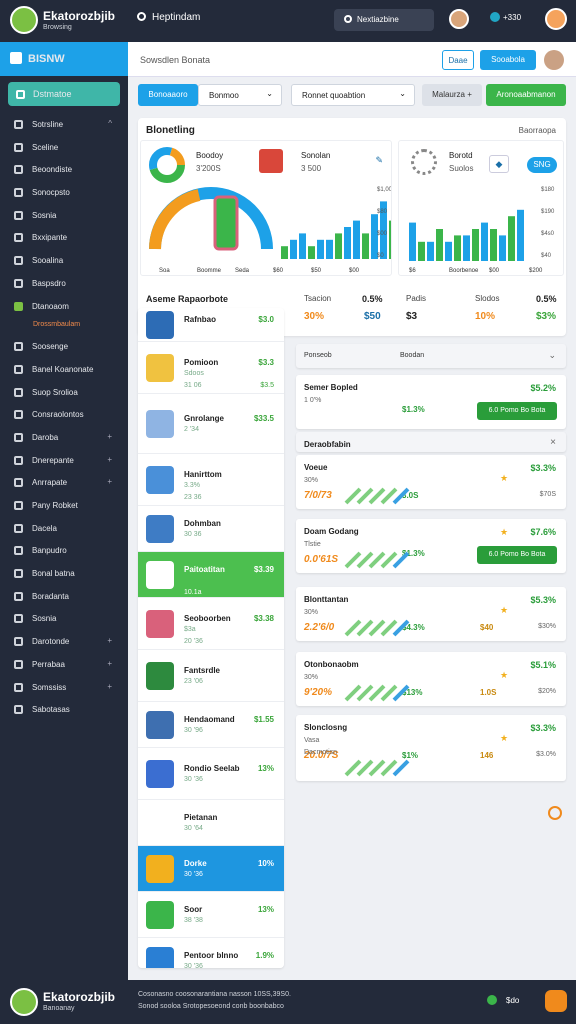  I want to click on list-item: Dohmban 30 36, so click(211, 529).